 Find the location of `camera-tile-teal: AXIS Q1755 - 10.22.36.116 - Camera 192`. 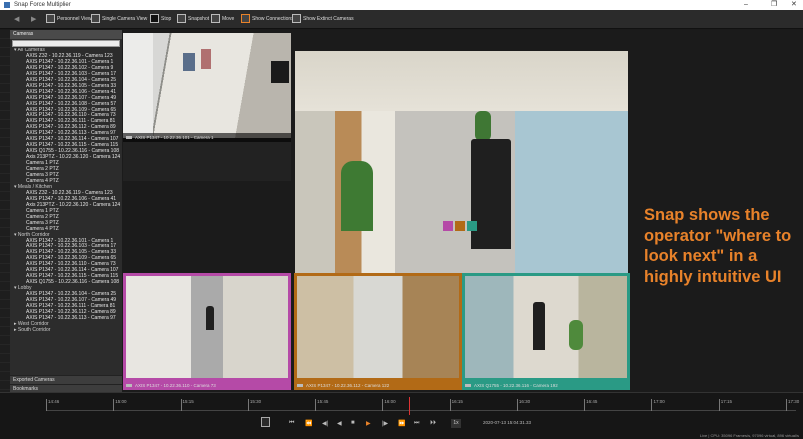

camera-tile-teal: AXIS Q1755 - 10.22.36.116 - Camera 192 is located at coordinates (546, 331).